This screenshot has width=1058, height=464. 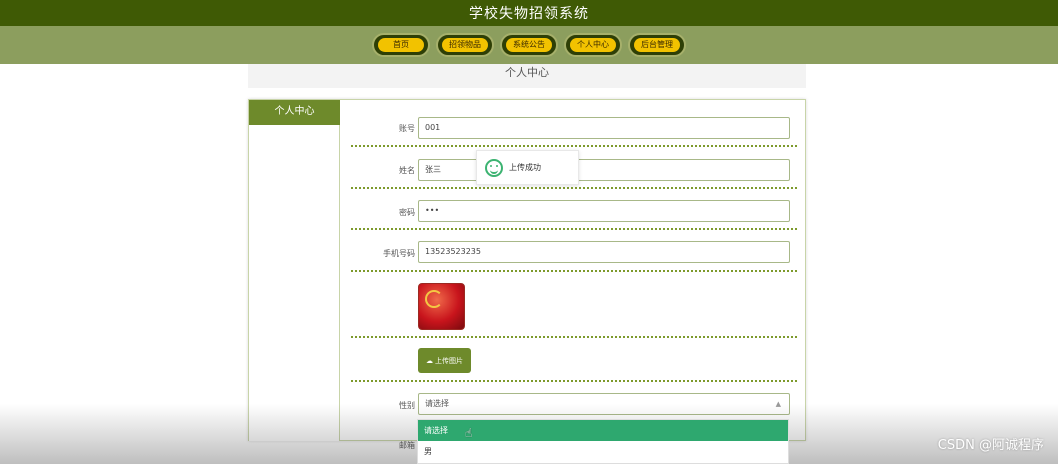 I want to click on nav-announcements-label: 系统公告, so click(x=529, y=45).